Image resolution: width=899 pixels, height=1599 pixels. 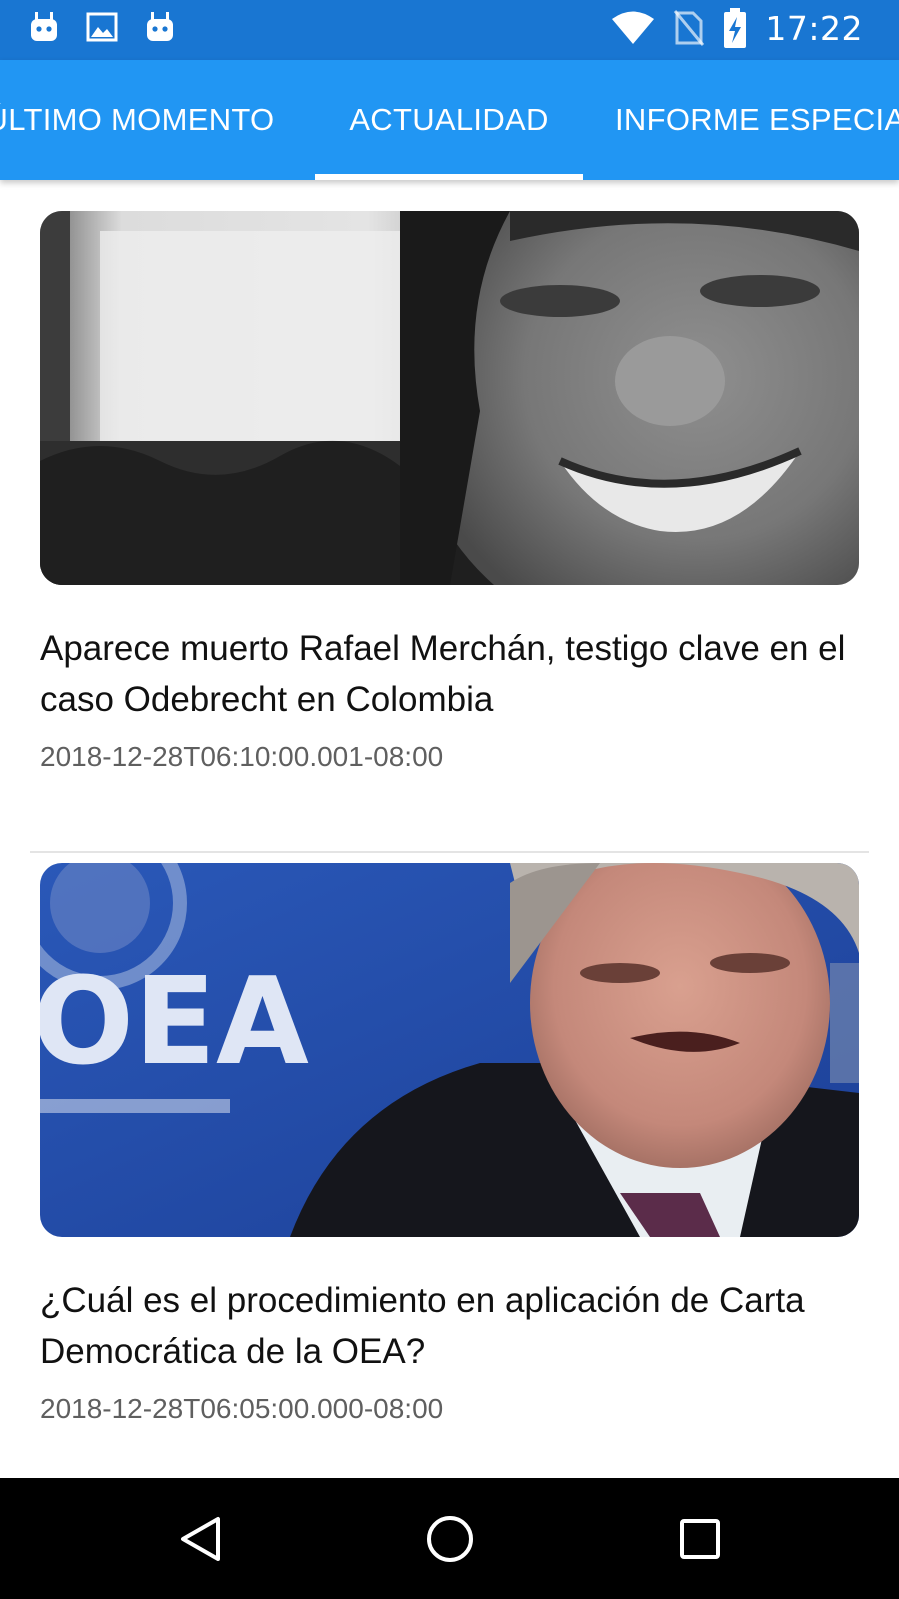 I want to click on recents-icon, so click(x=700, y=1538).